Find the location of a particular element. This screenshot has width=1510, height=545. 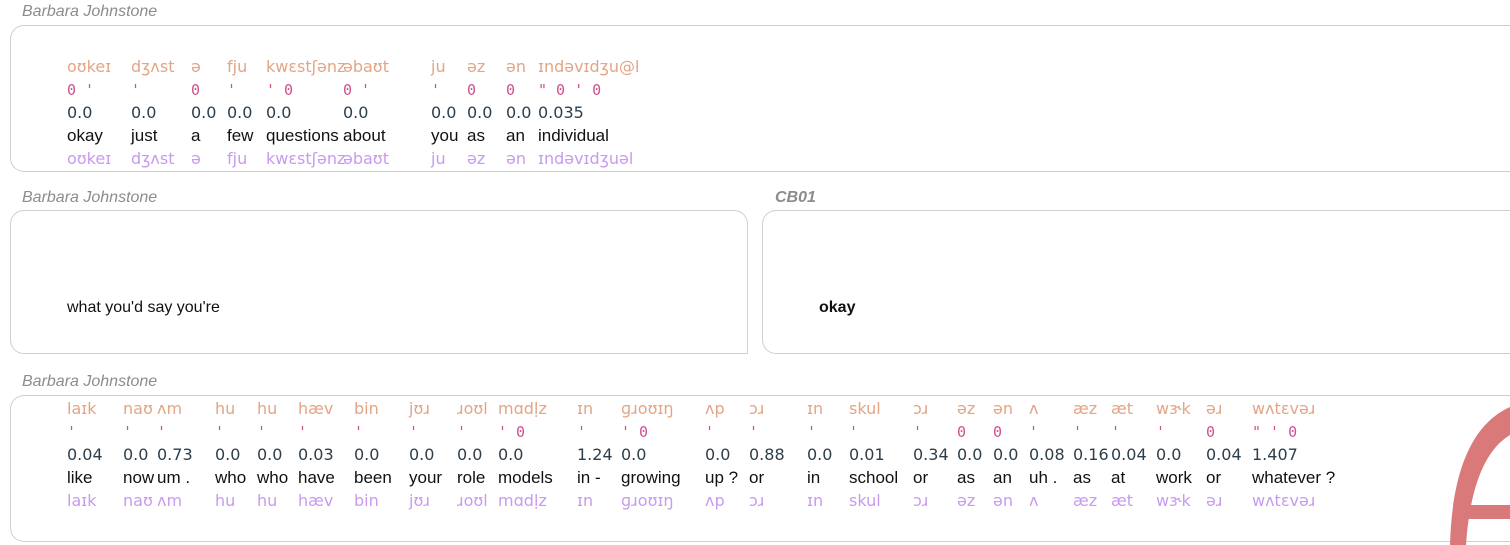

word-token: up ? is located at coordinates (721, 478).